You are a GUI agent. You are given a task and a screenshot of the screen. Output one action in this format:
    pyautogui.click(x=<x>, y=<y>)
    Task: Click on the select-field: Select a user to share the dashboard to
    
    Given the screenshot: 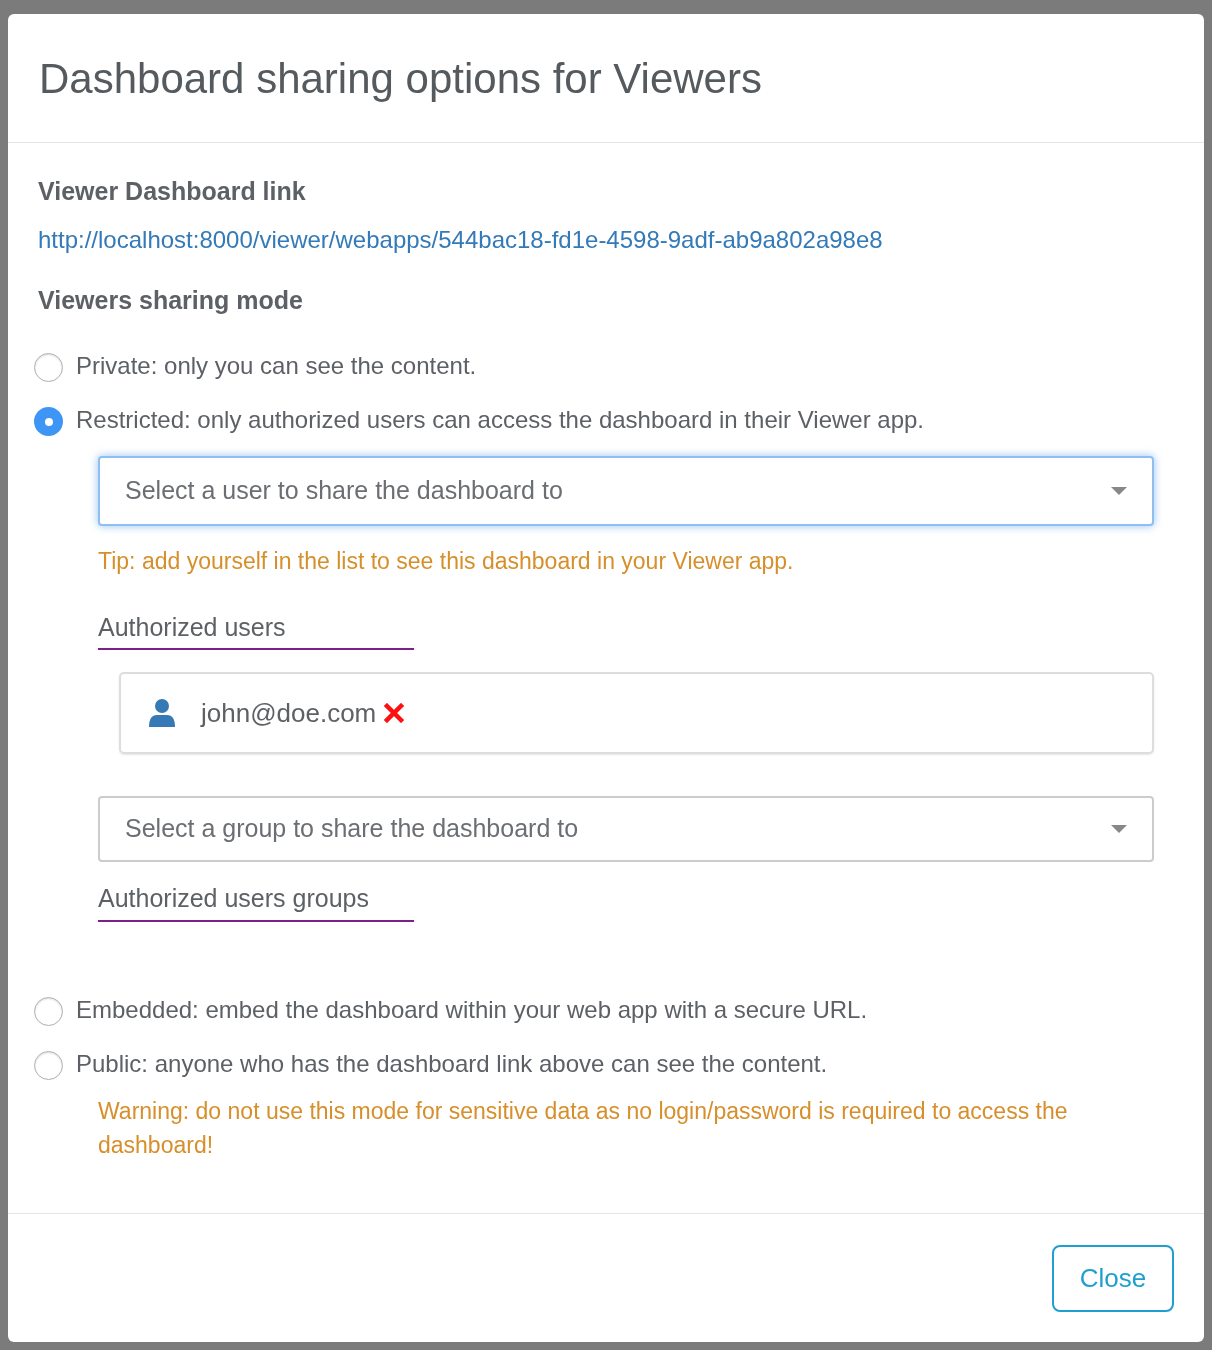 What is the action you would take?
    pyautogui.click(x=626, y=491)
    